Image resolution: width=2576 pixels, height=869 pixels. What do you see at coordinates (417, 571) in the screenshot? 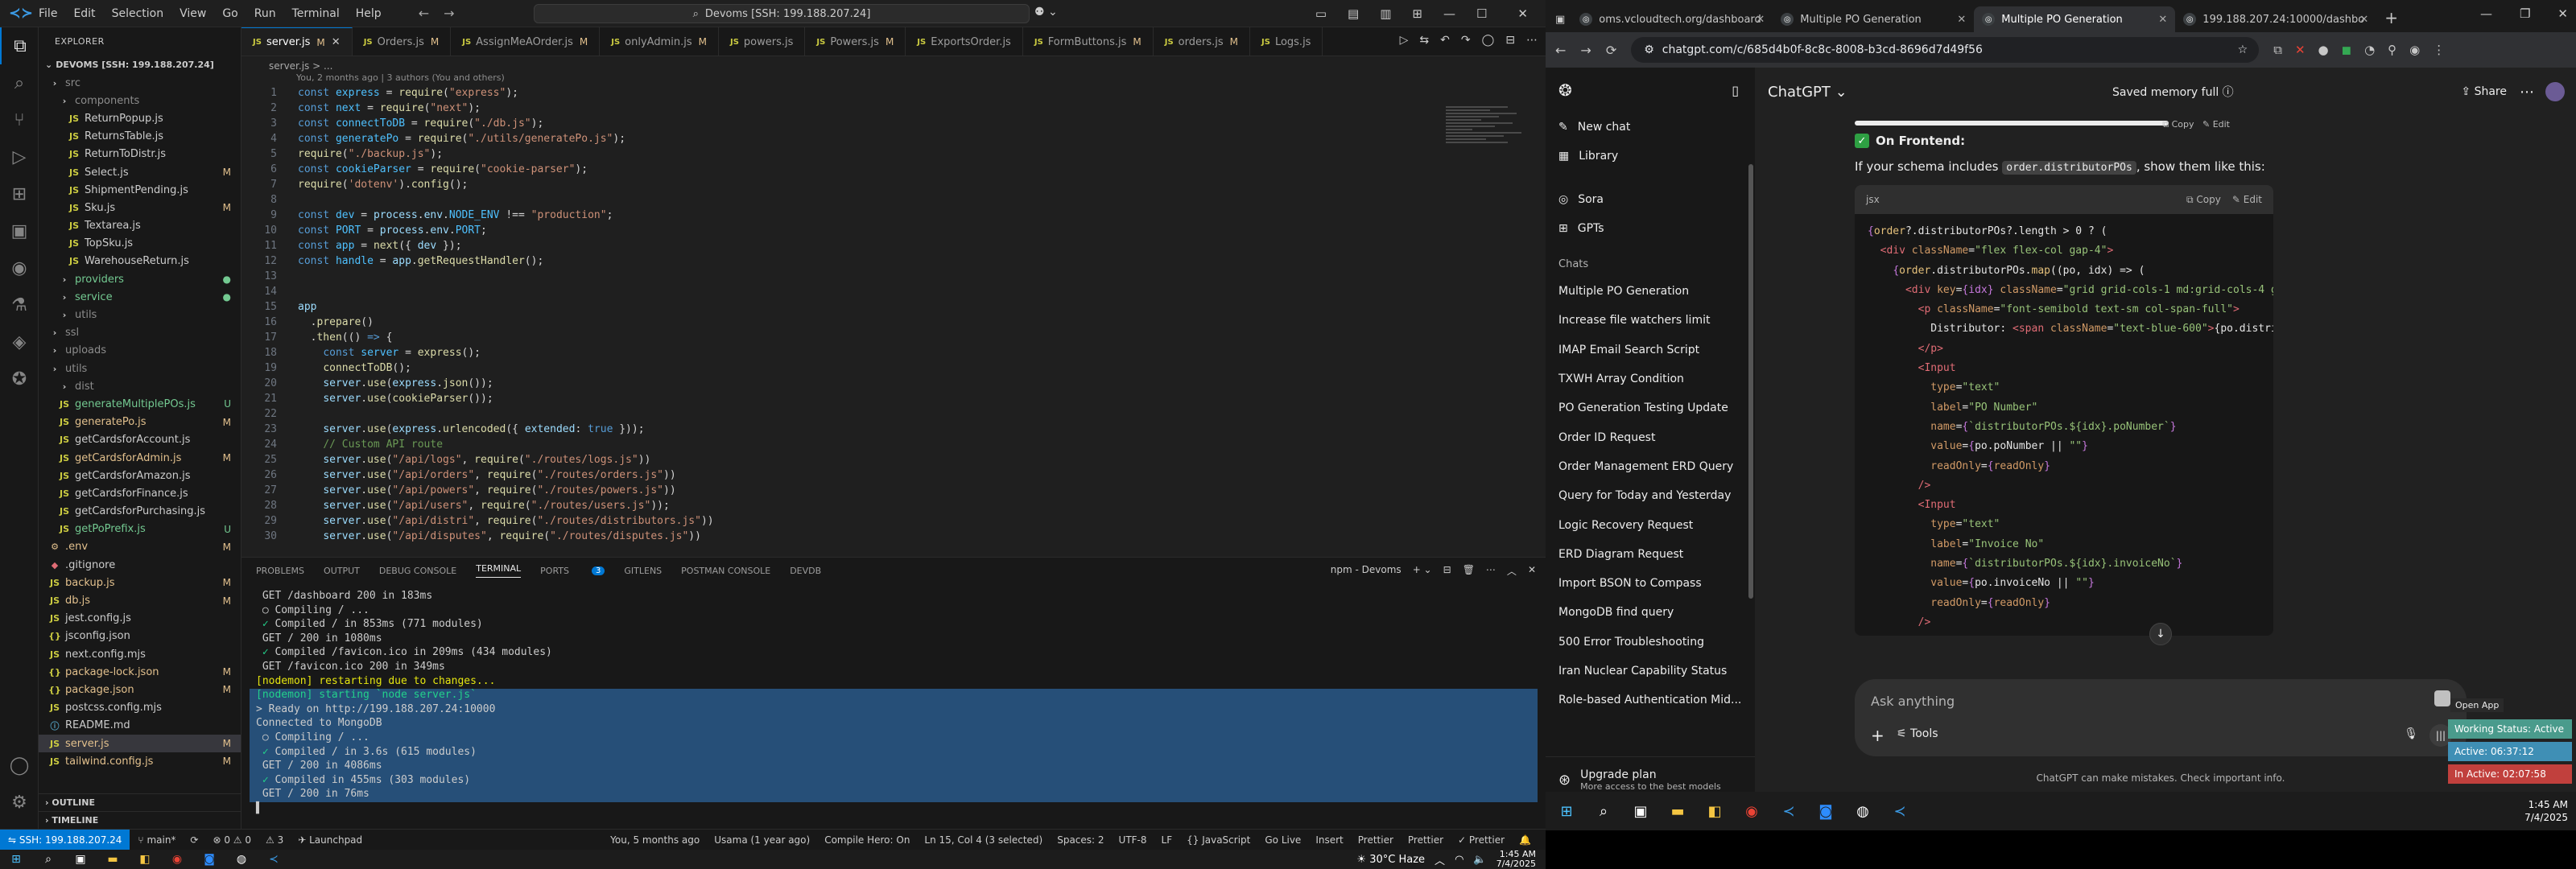
I see `panel-tab-debug-console: DEBUG CONSOLE` at bounding box center [417, 571].